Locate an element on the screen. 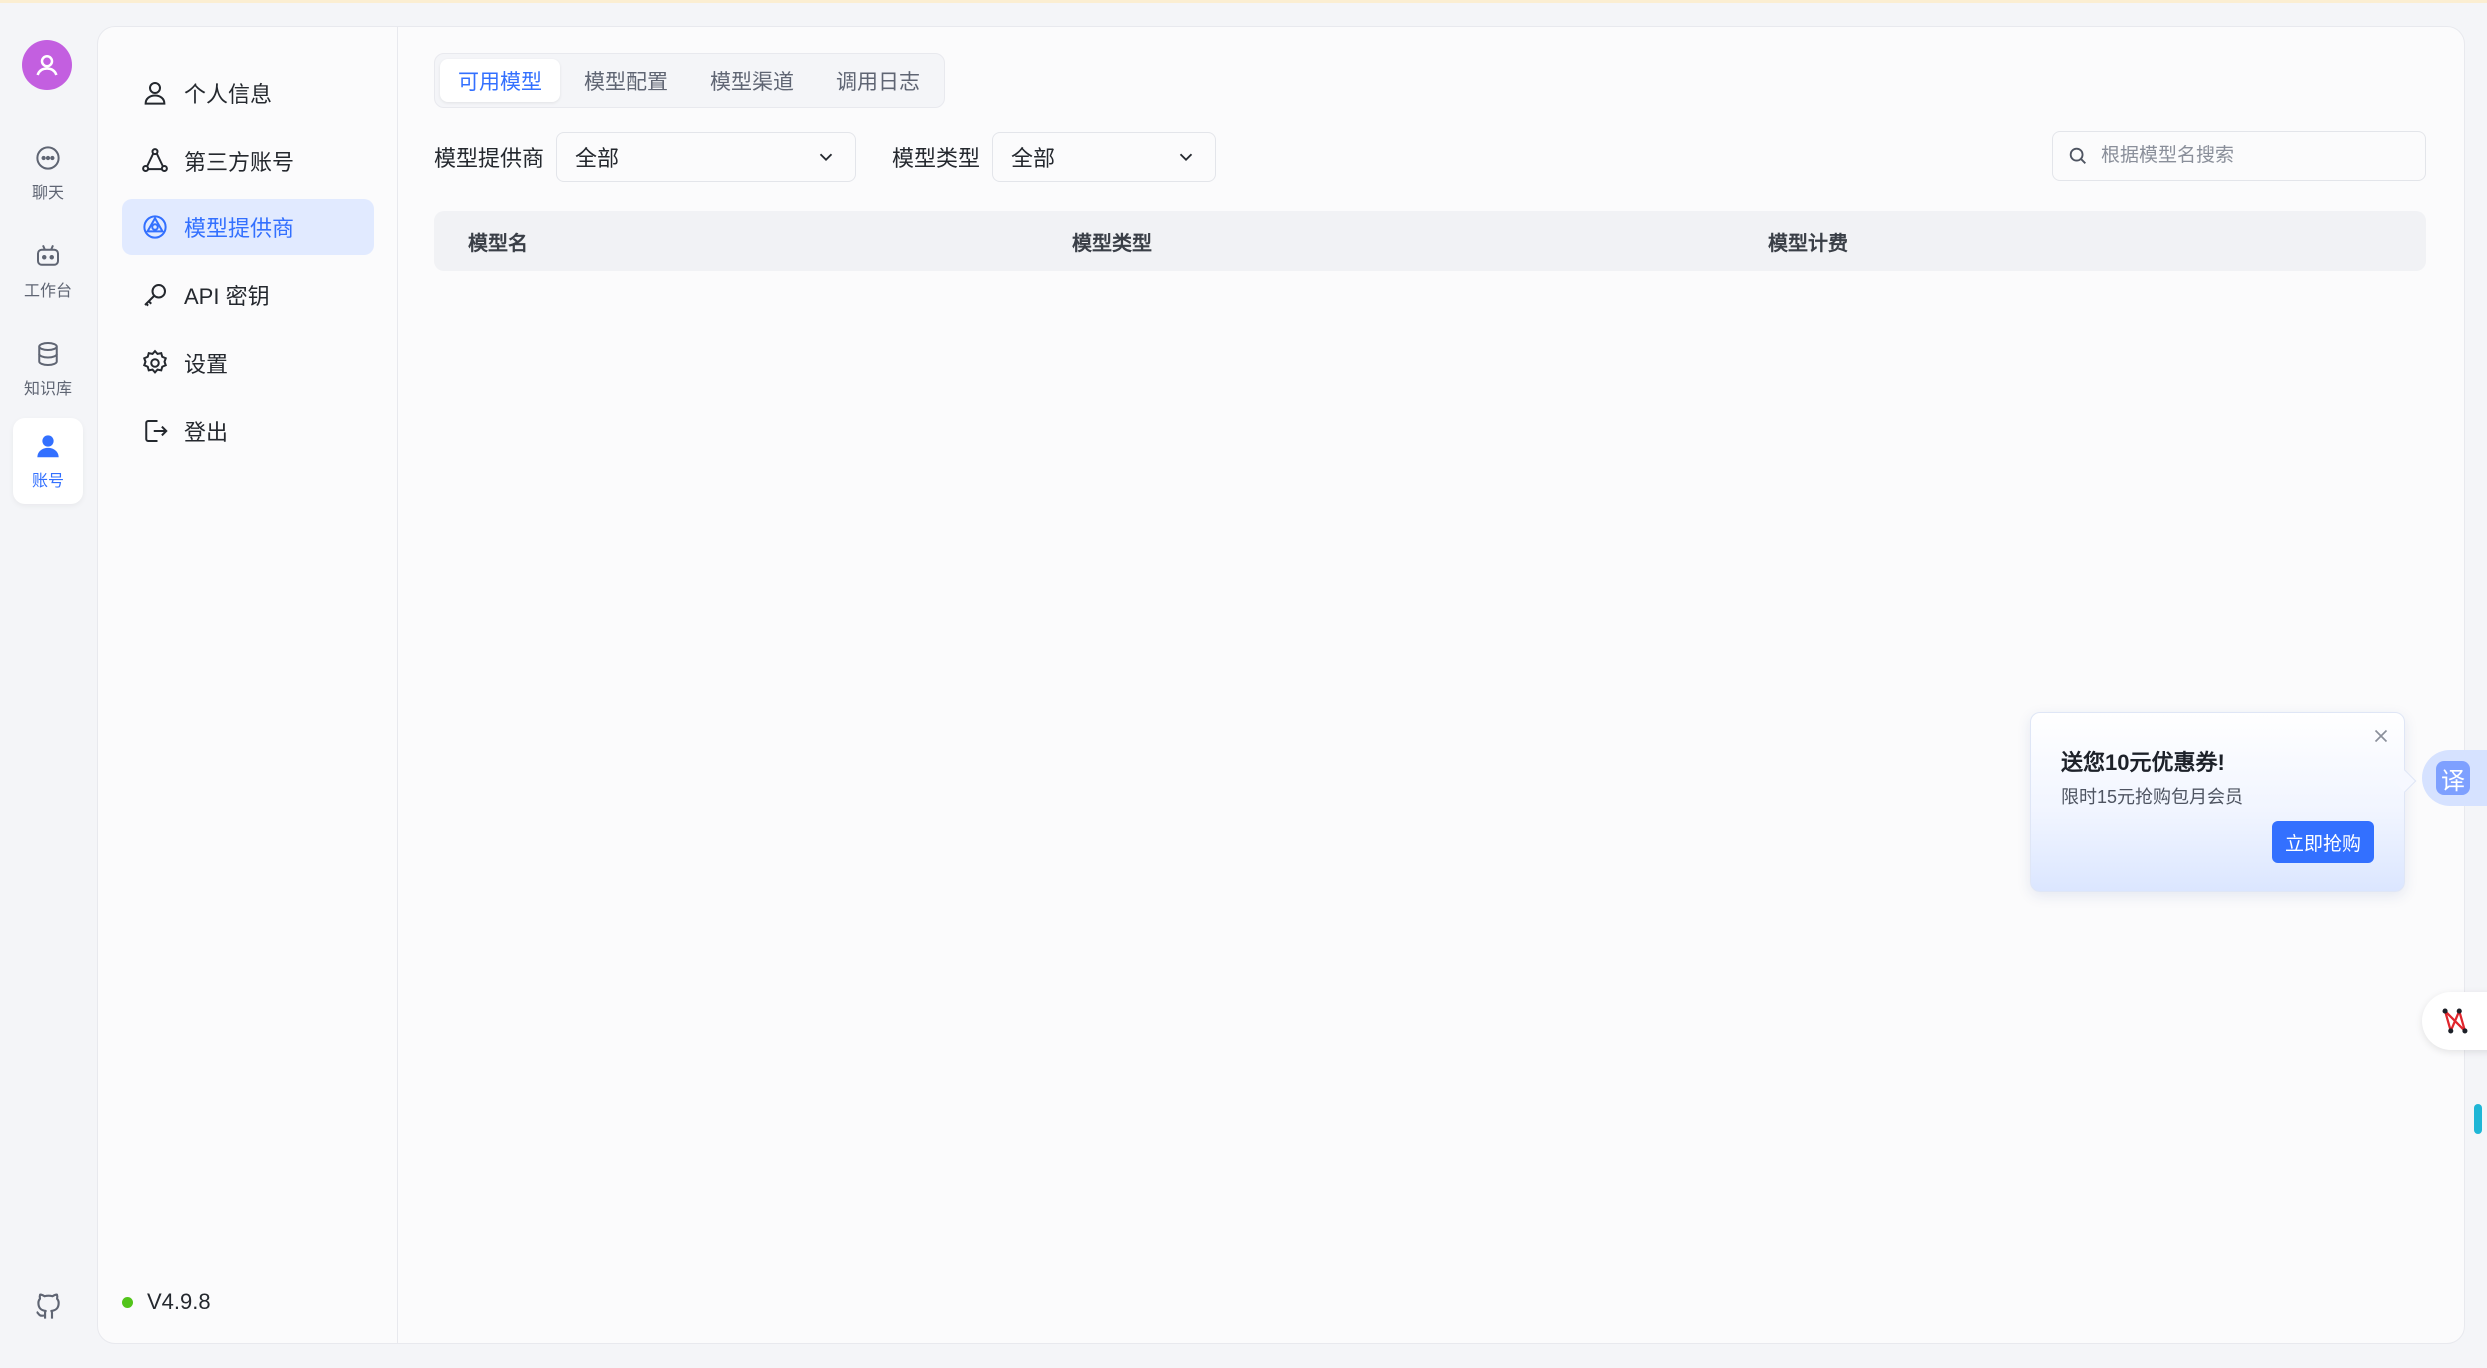 The image size is (2487, 1368). tab-model-config: 模型配置 is located at coordinates (626, 80).